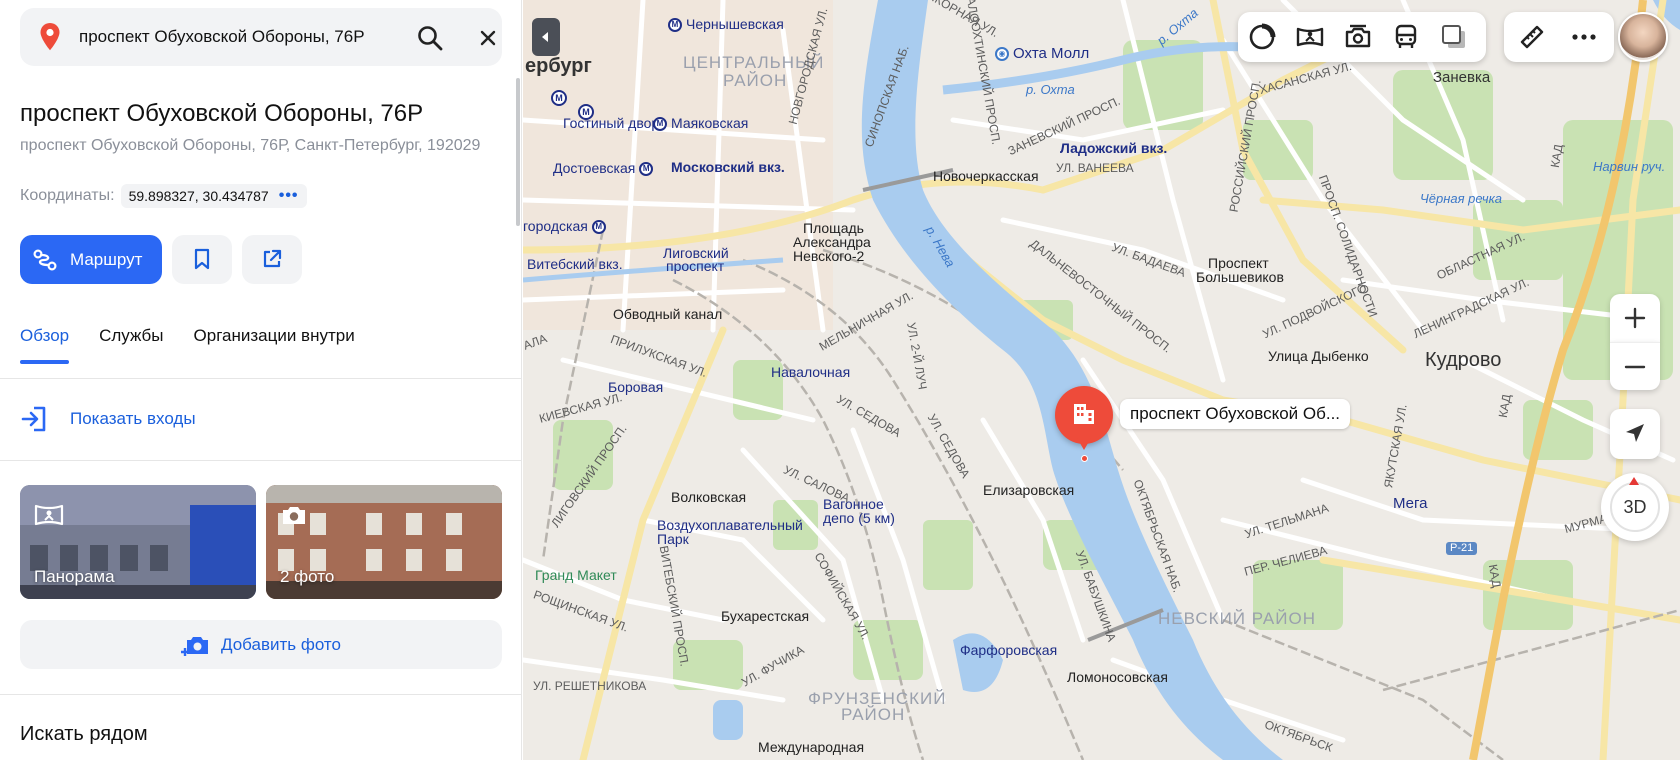 This screenshot has width=1680, height=760. I want to click on map-label-street: КАД, so click(1494, 576).